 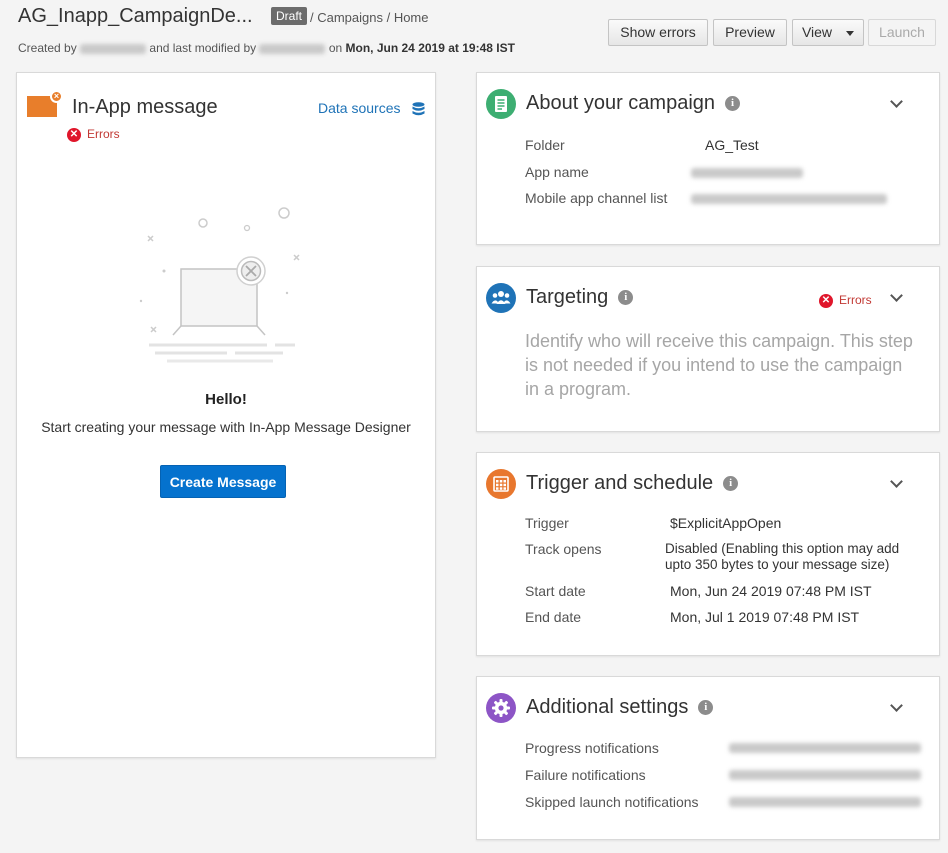 What do you see at coordinates (103, 134) in the screenshot?
I see `message-errors-label: Errors` at bounding box center [103, 134].